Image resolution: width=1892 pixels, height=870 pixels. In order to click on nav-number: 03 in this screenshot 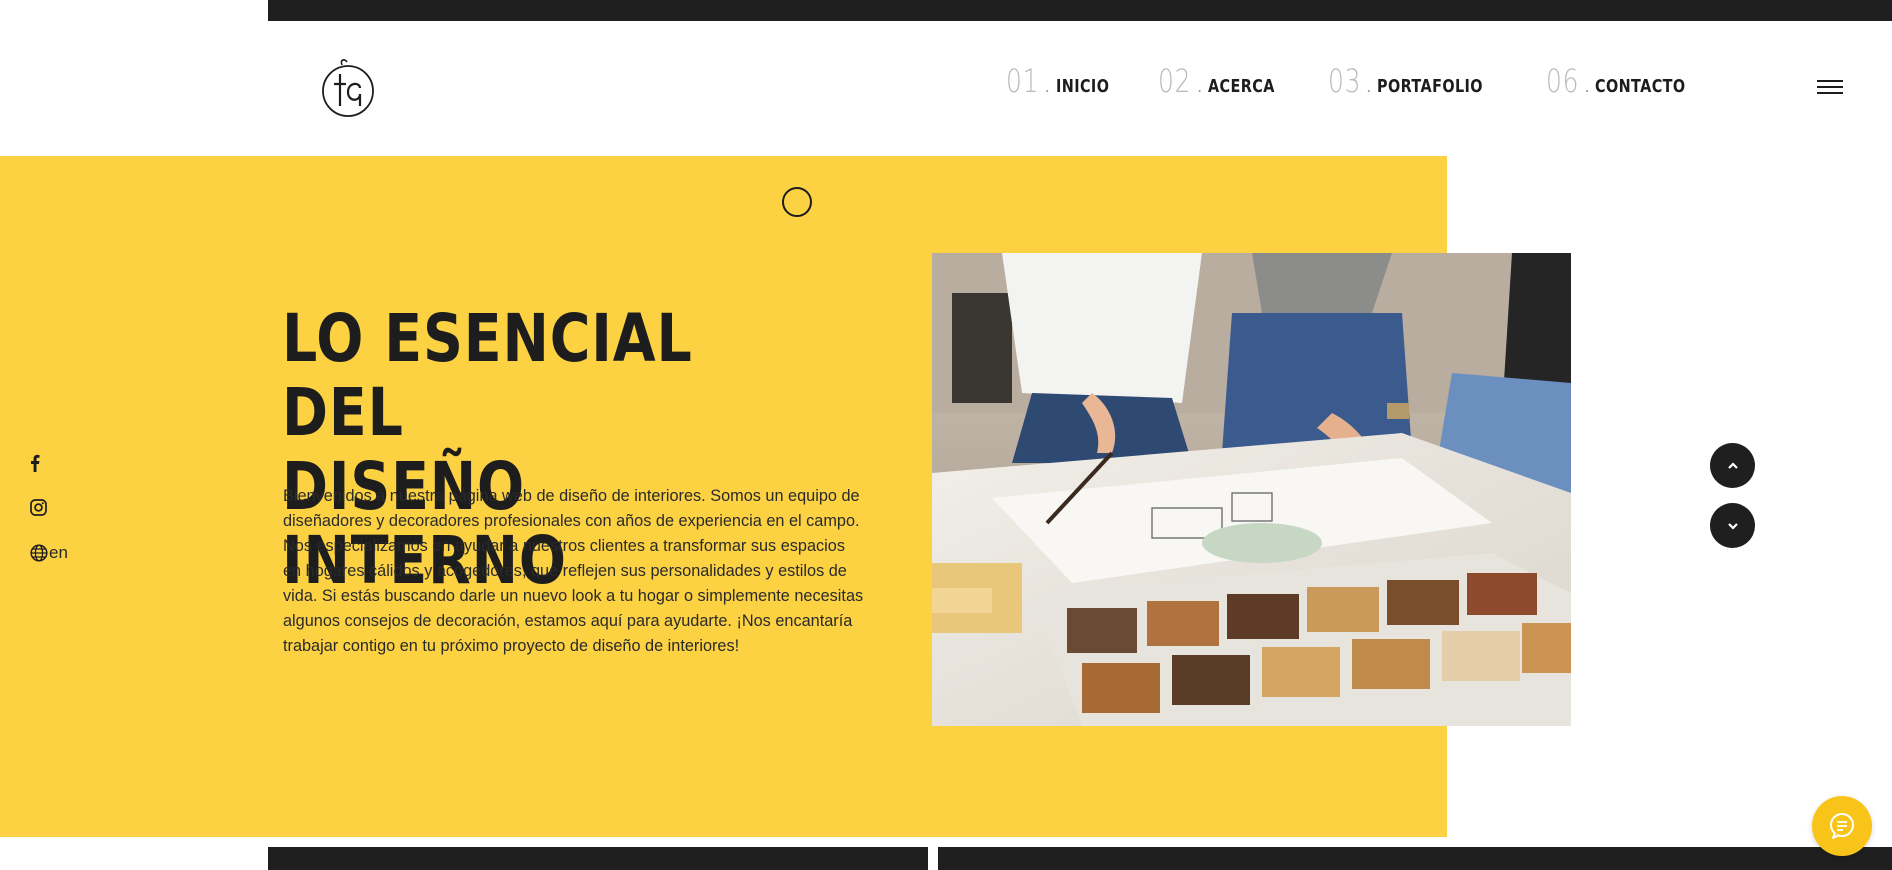, I will do `click(1344, 81)`.